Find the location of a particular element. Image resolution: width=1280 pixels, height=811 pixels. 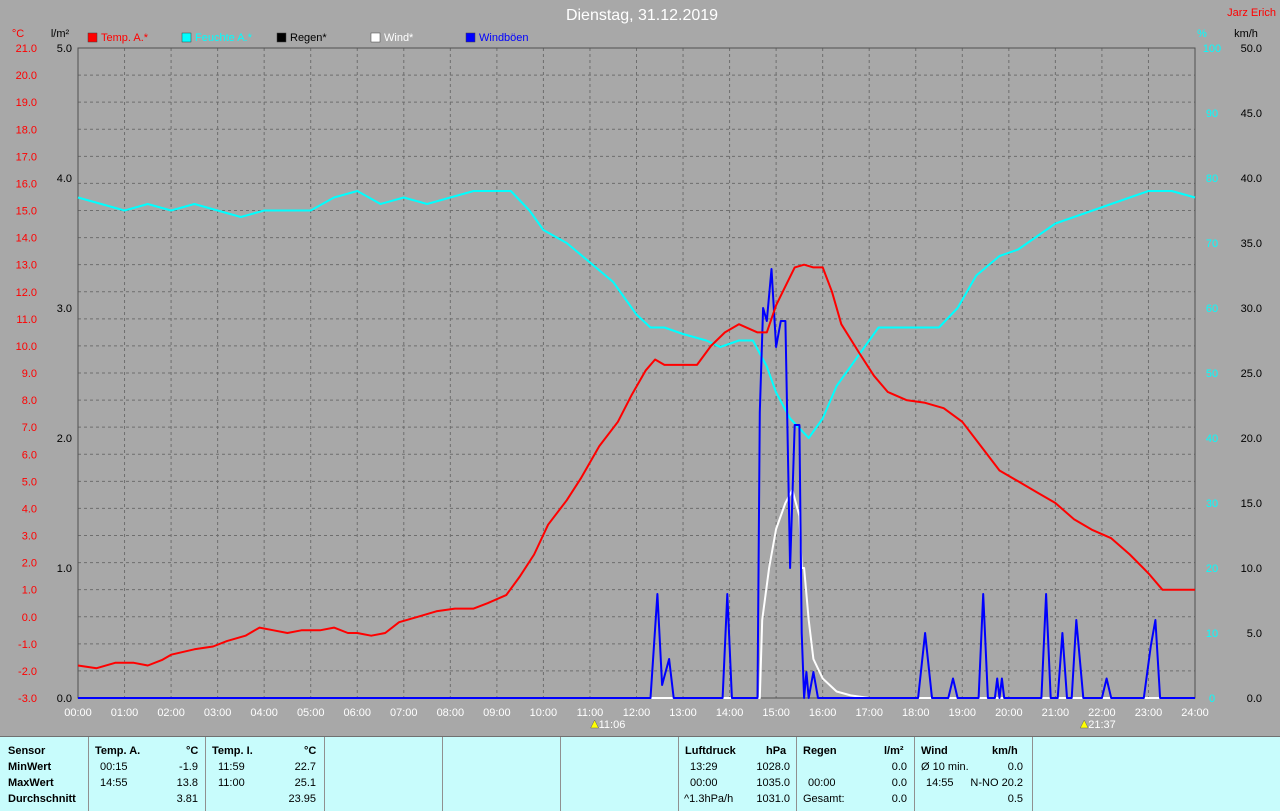

pressure-unit: hPa is located at coordinates (776, 751).